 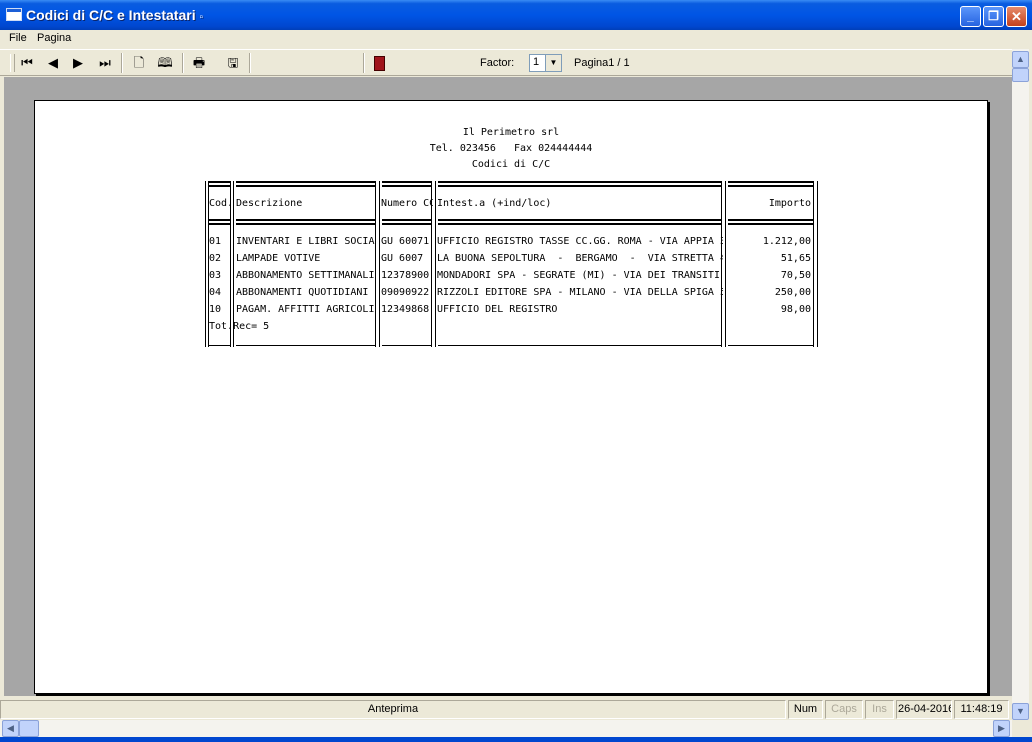 What do you see at coordinates (305, 309) in the screenshot?
I see `table-cell: PAGAM. AFFITTI AGRICOLI` at bounding box center [305, 309].